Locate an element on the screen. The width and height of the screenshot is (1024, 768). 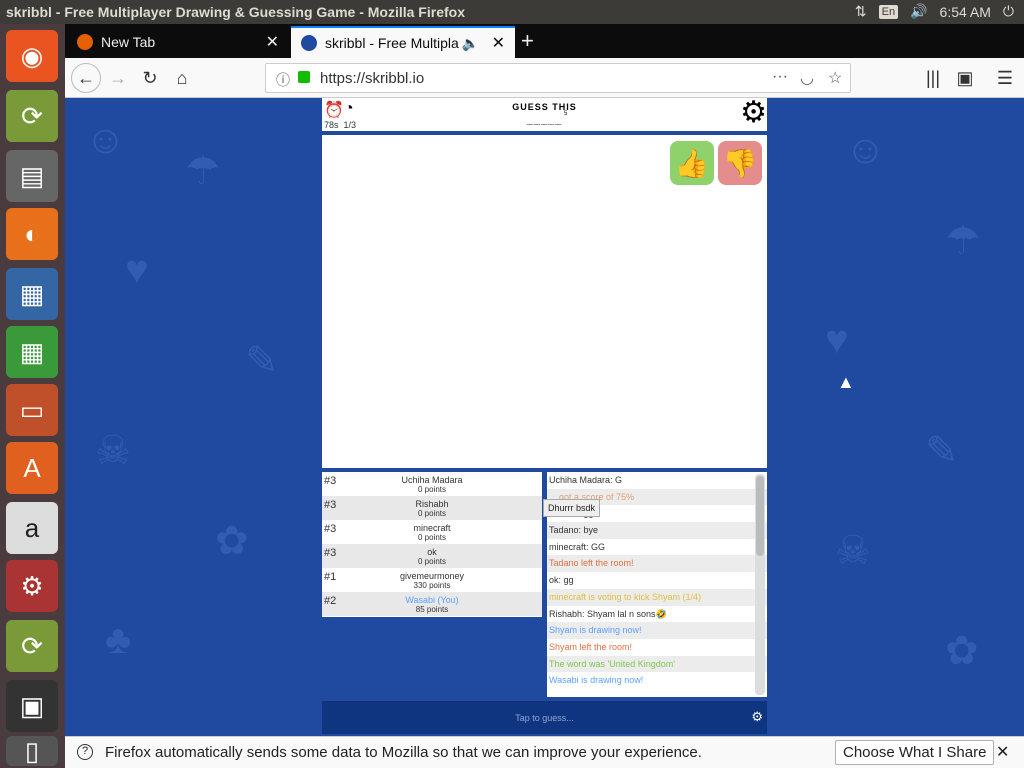
amazon-icon: a is located at coordinates (32, 528).